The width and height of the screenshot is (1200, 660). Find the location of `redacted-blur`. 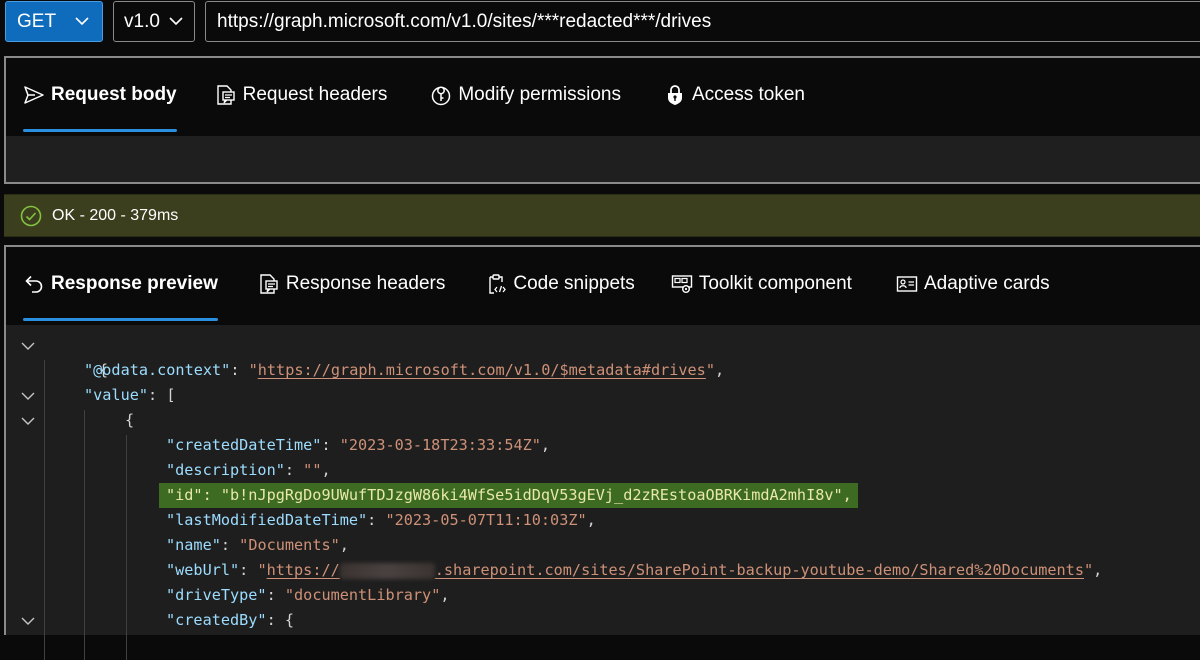

redacted-blur is located at coordinates (387, 570).